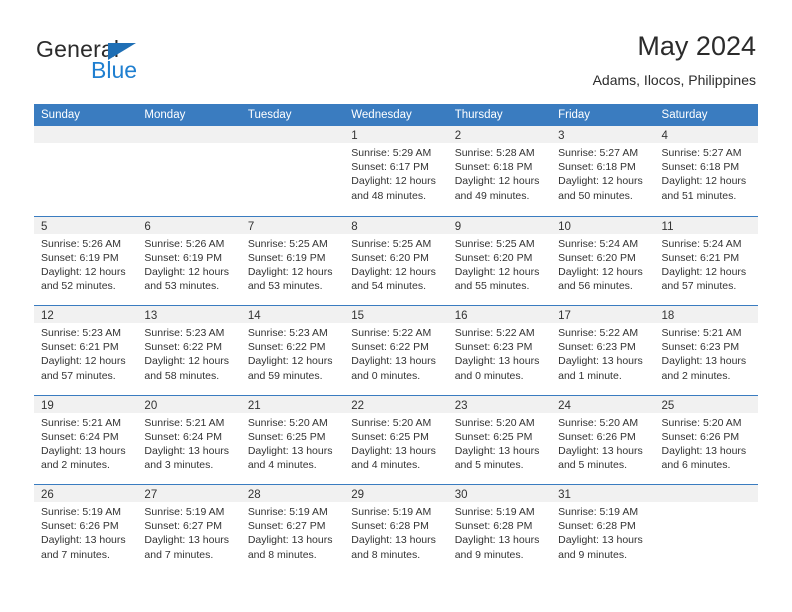 The image size is (792, 612). I want to click on day-detail-line: Sunrise: 5:28 AM, so click(494, 153).